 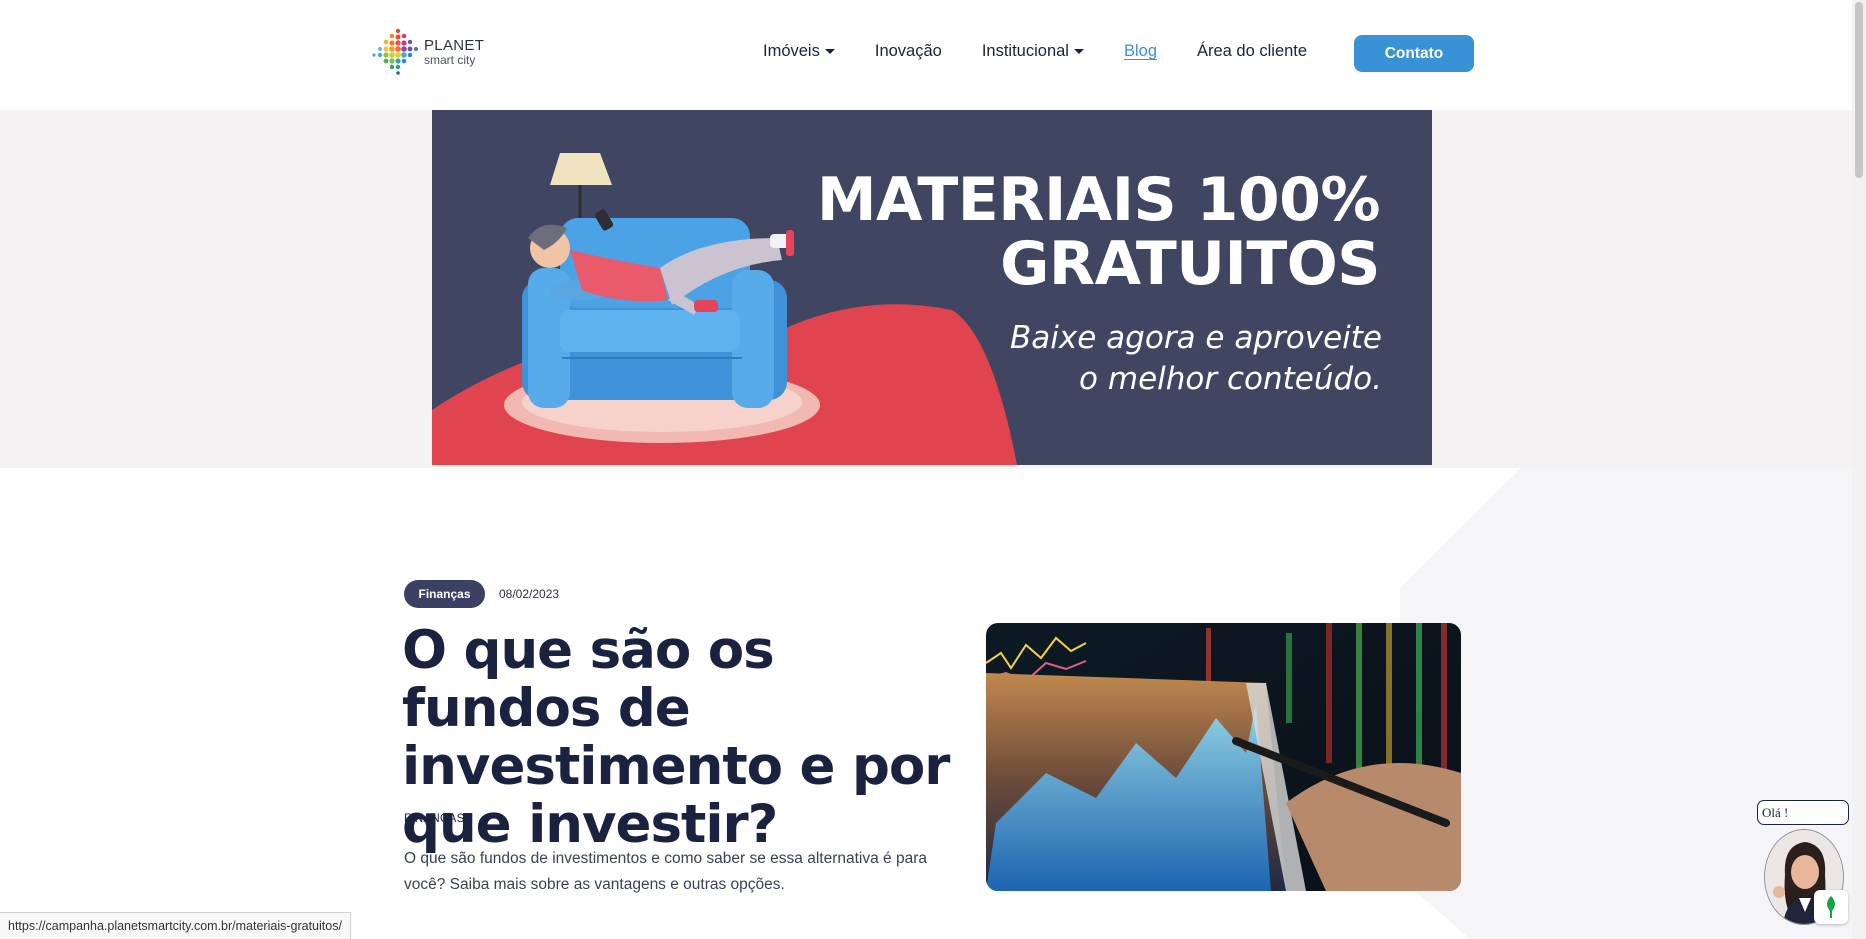 I want to click on nav-item-label: Área do cliente, so click(x=1252, y=51).